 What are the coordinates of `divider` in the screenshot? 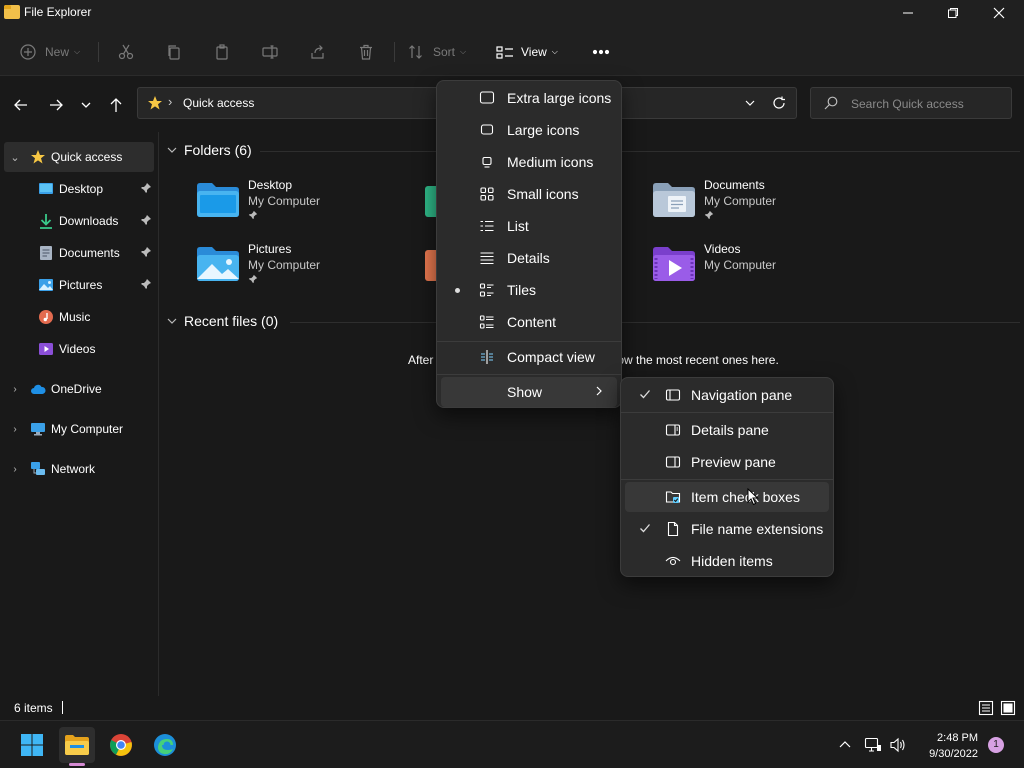 It's located at (394, 52).